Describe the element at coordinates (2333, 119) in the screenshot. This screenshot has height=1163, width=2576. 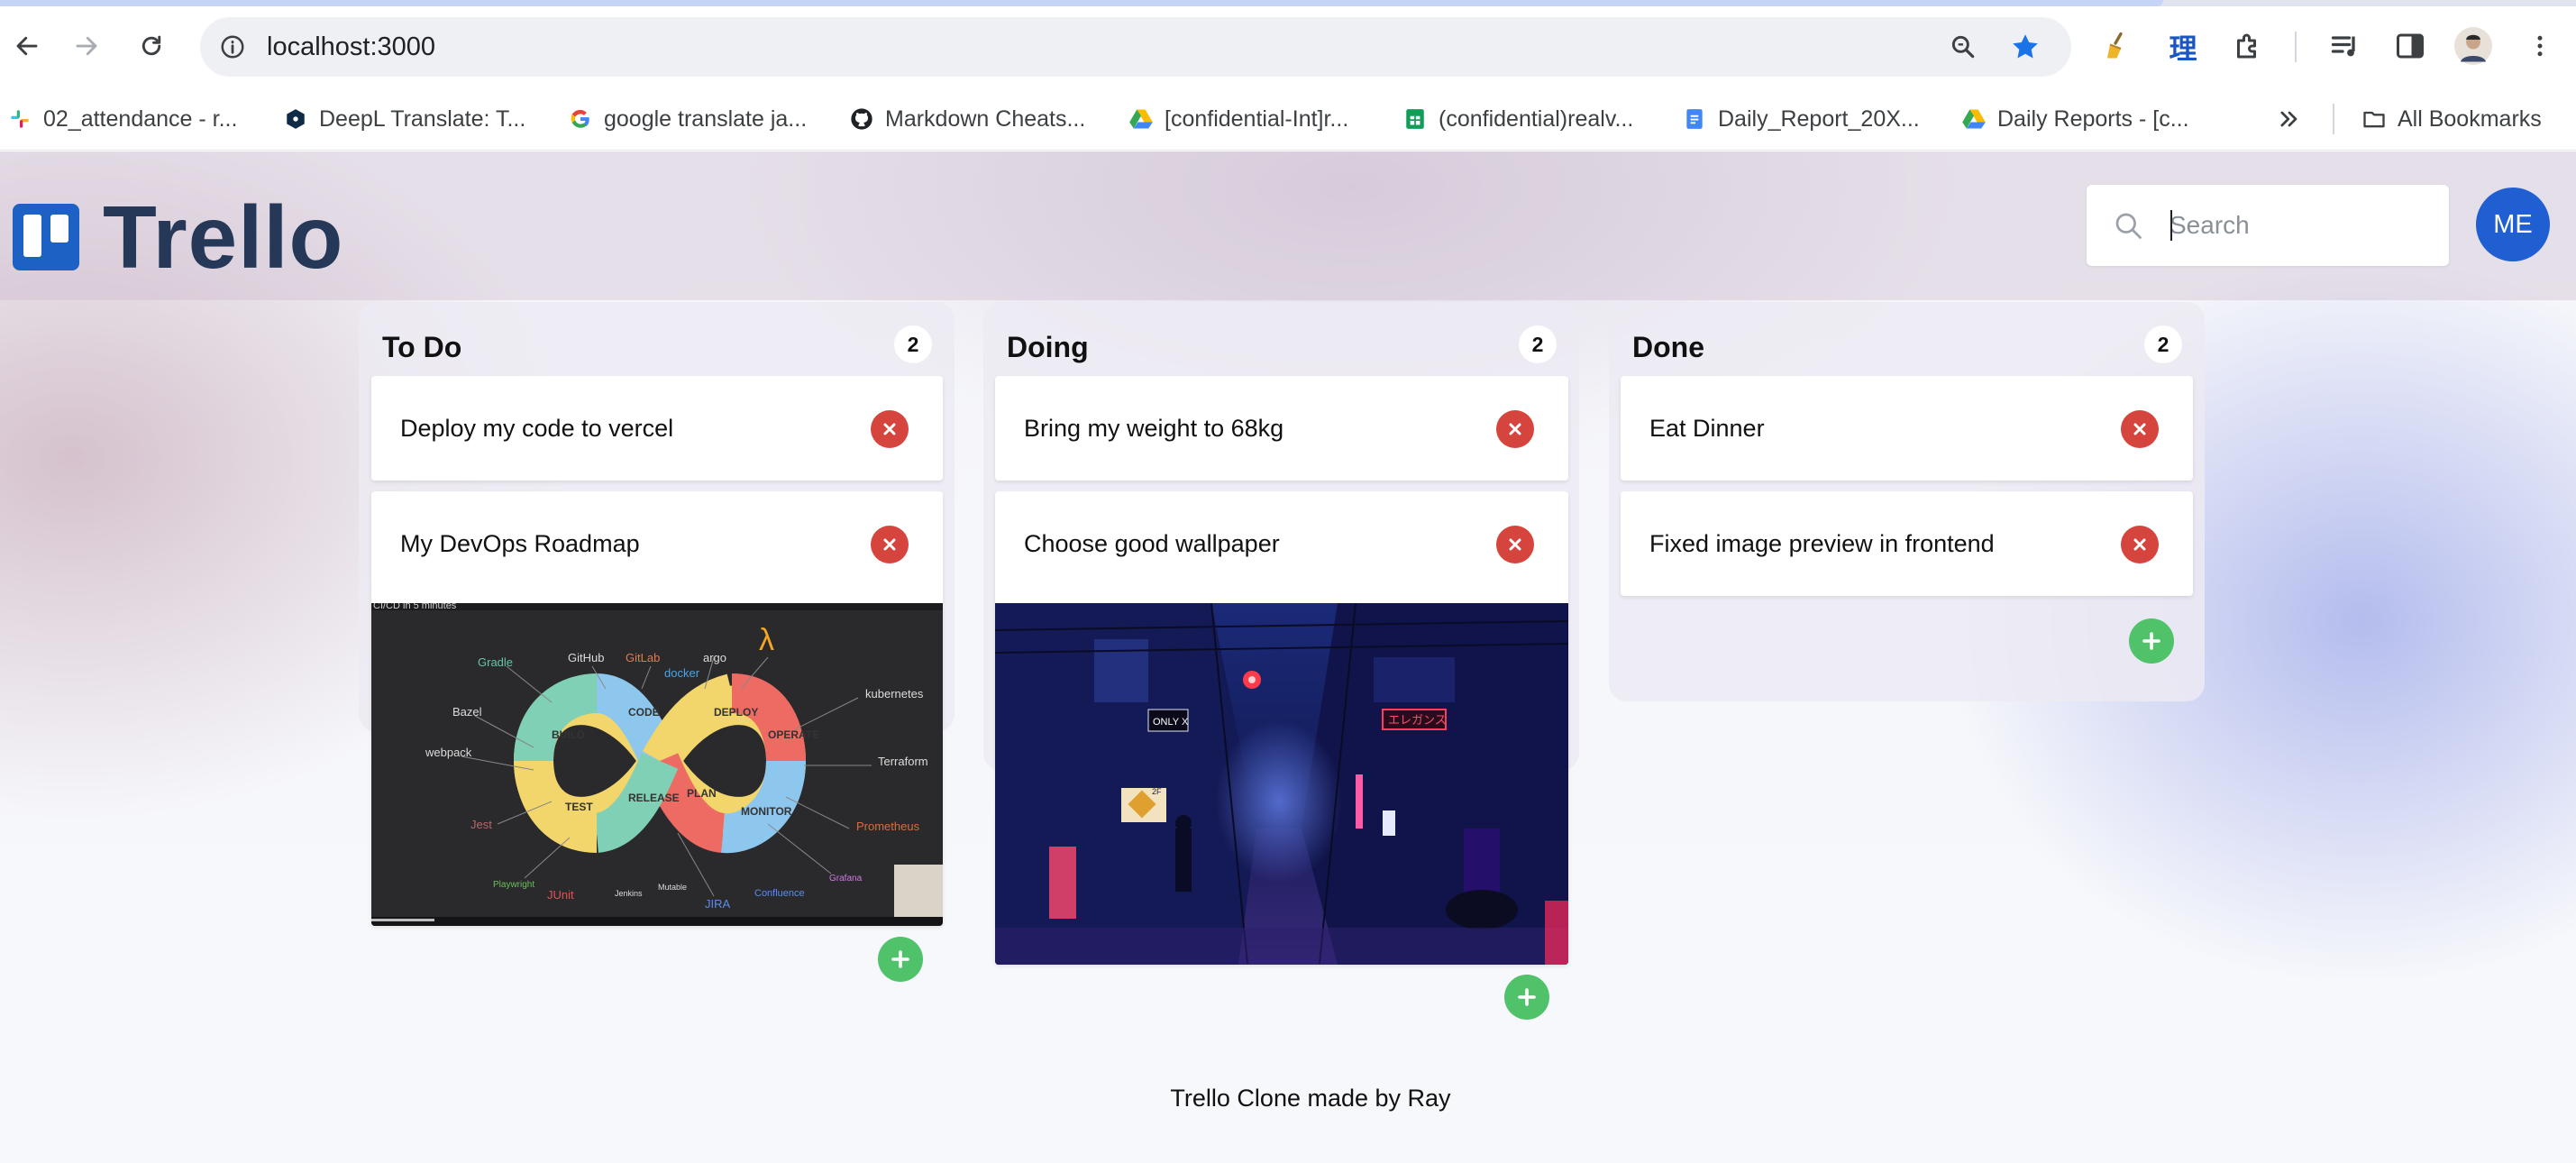
I see `bookmarks-divider` at that location.